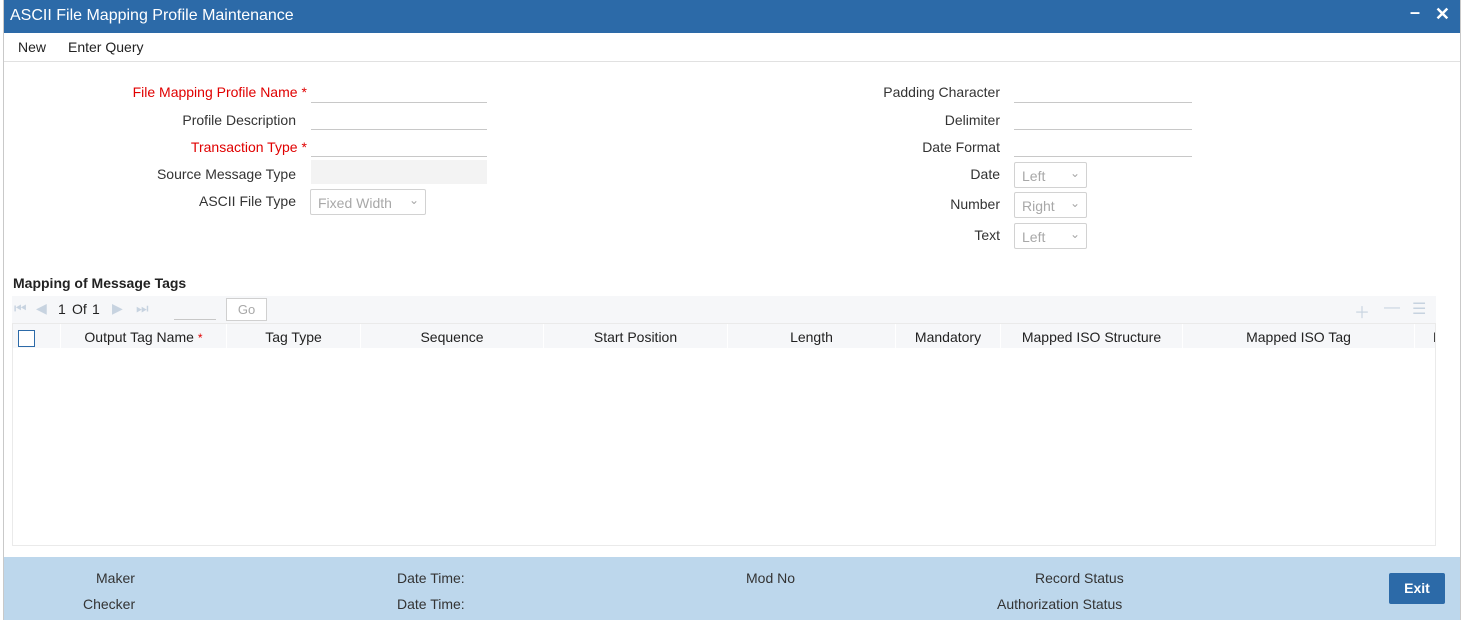 Image resolution: width=1463 pixels, height=620 pixels. Describe the element at coordinates (152, 15) in the screenshot. I see `window-title: ASCII File Mapping Profile Maintenance` at that location.